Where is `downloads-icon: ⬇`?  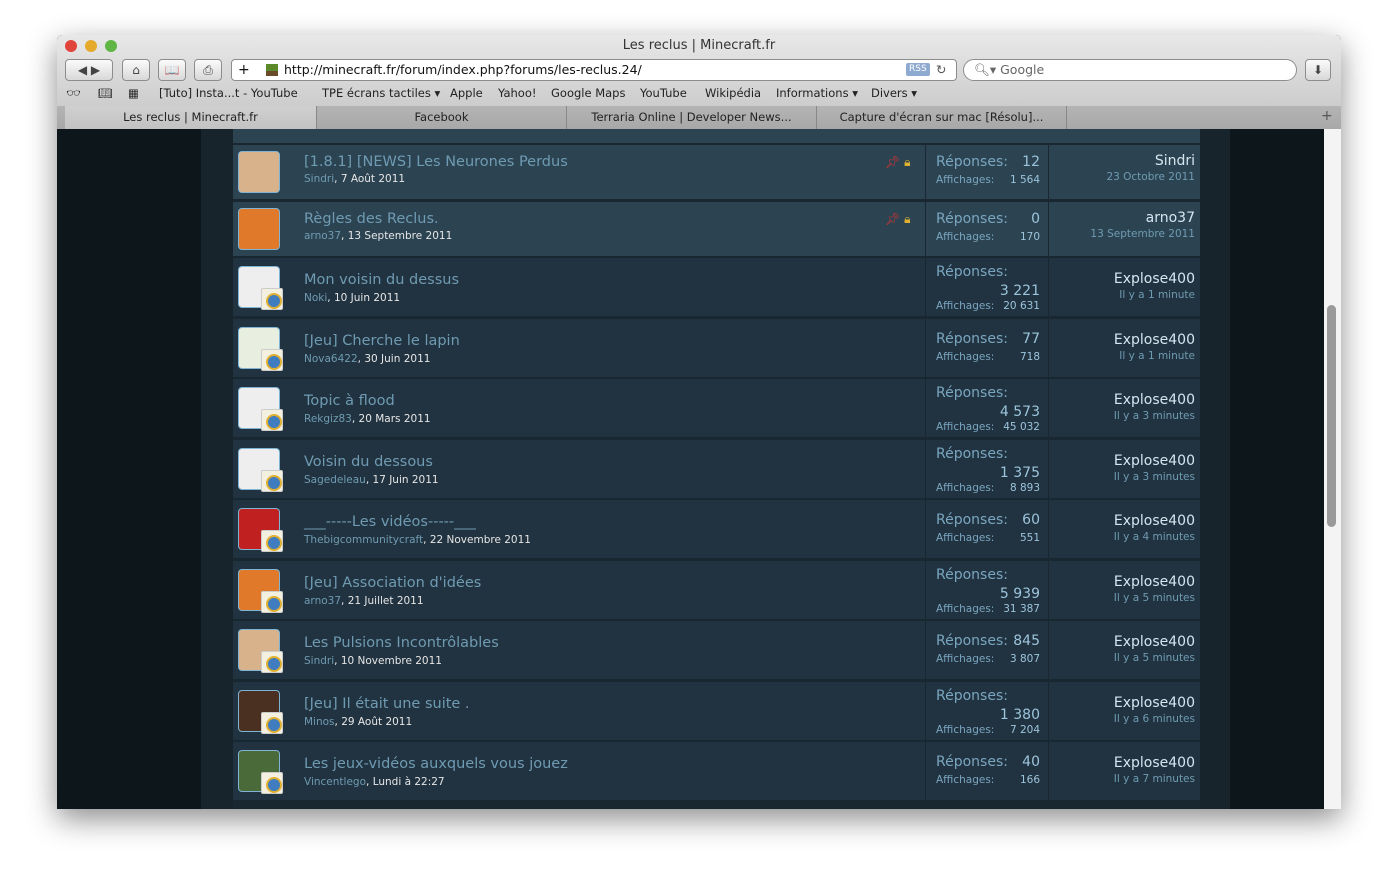 downloads-icon: ⬇ is located at coordinates (1318, 70).